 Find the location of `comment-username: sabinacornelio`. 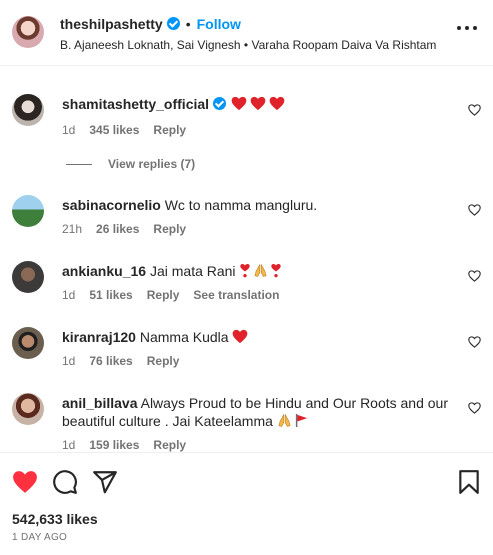

comment-username: sabinacornelio is located at coordinates (111, 205).